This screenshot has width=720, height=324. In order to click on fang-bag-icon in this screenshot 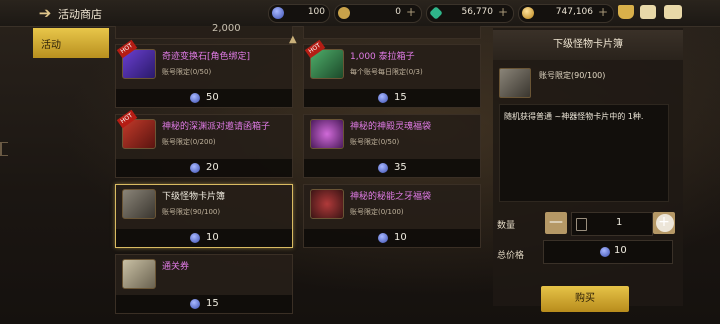, I will do `click(327, 204)`.